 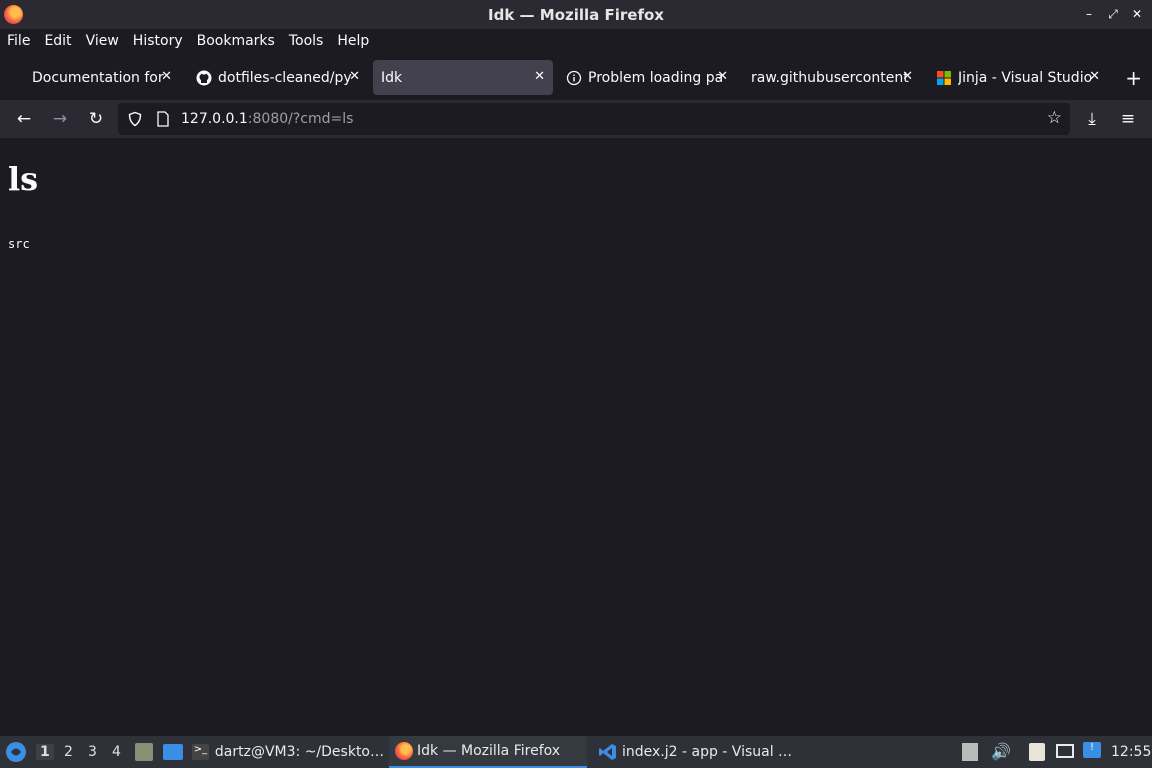 I want to click on back-icon: ←, so click(x=24, y=119).